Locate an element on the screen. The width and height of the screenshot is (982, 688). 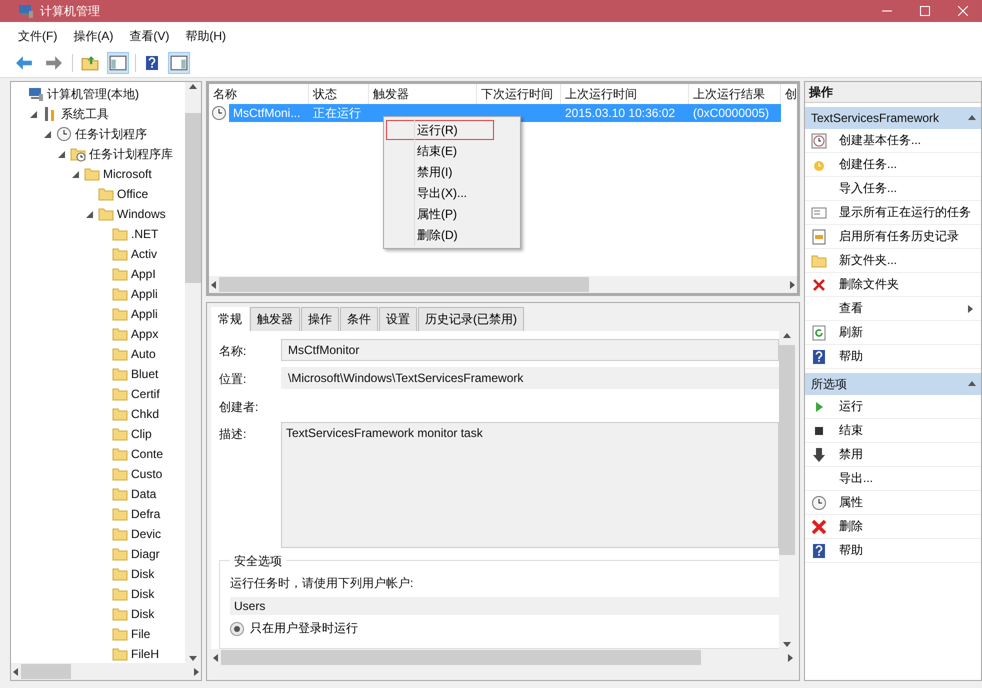
menu-item: 结束(E) is located at coordinates (440, 151).